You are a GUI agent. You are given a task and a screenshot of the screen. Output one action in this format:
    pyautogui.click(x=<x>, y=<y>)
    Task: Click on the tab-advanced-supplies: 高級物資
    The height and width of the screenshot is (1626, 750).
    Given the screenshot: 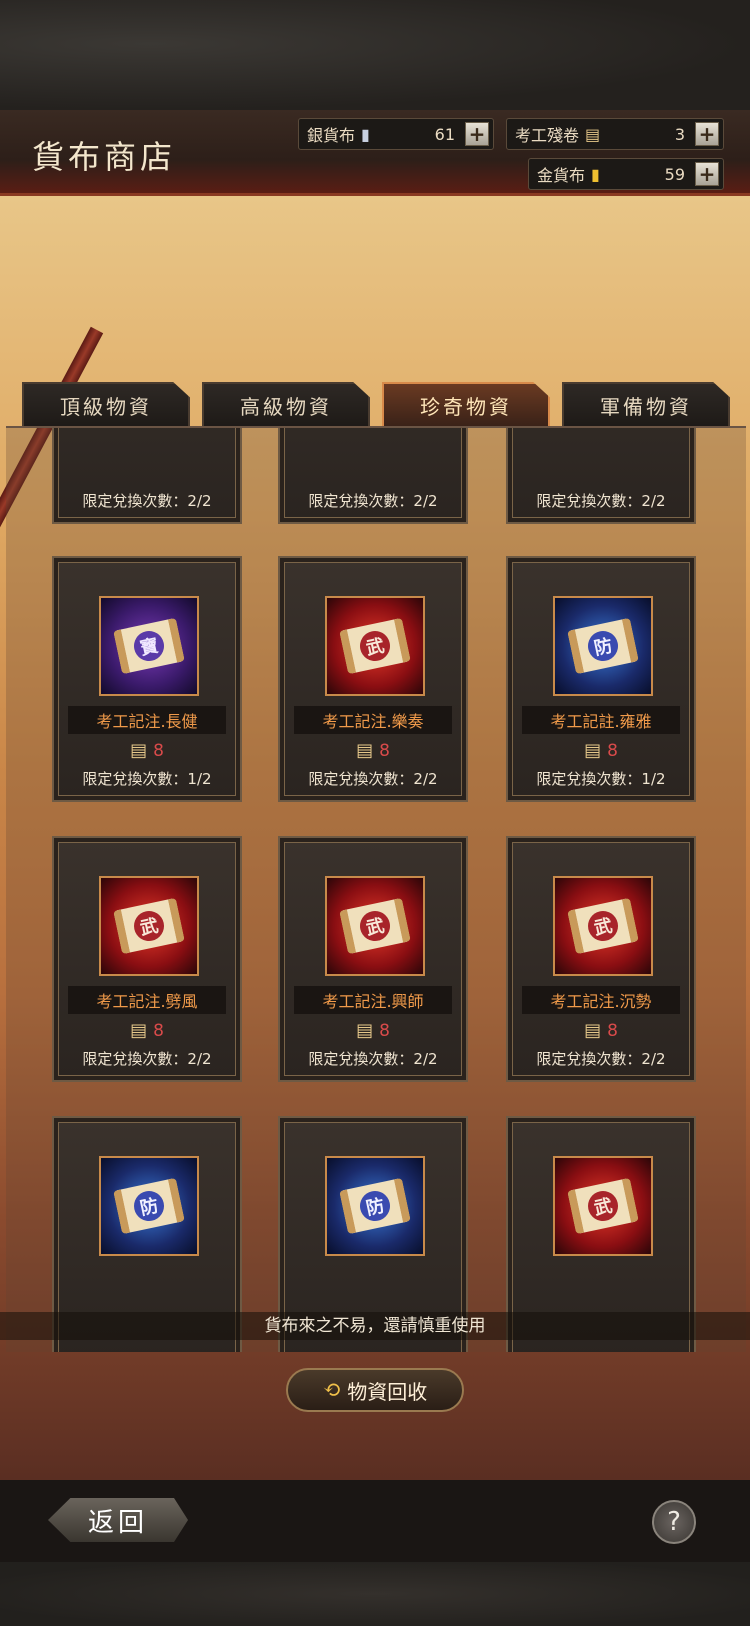 What is the action you would take?
    pyautogui.click(x=286, y=404)
    